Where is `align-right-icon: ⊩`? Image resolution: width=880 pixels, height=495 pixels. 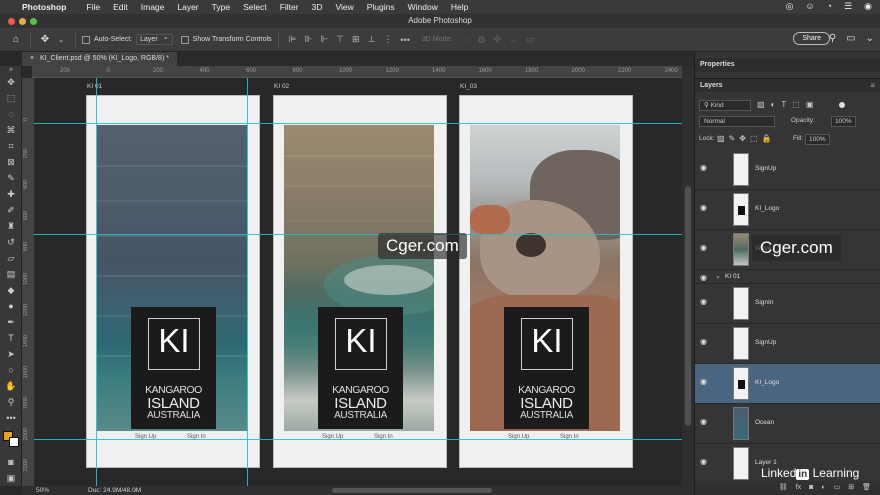
align-right-icon: ⊩ is located at coordinates (324, 39).